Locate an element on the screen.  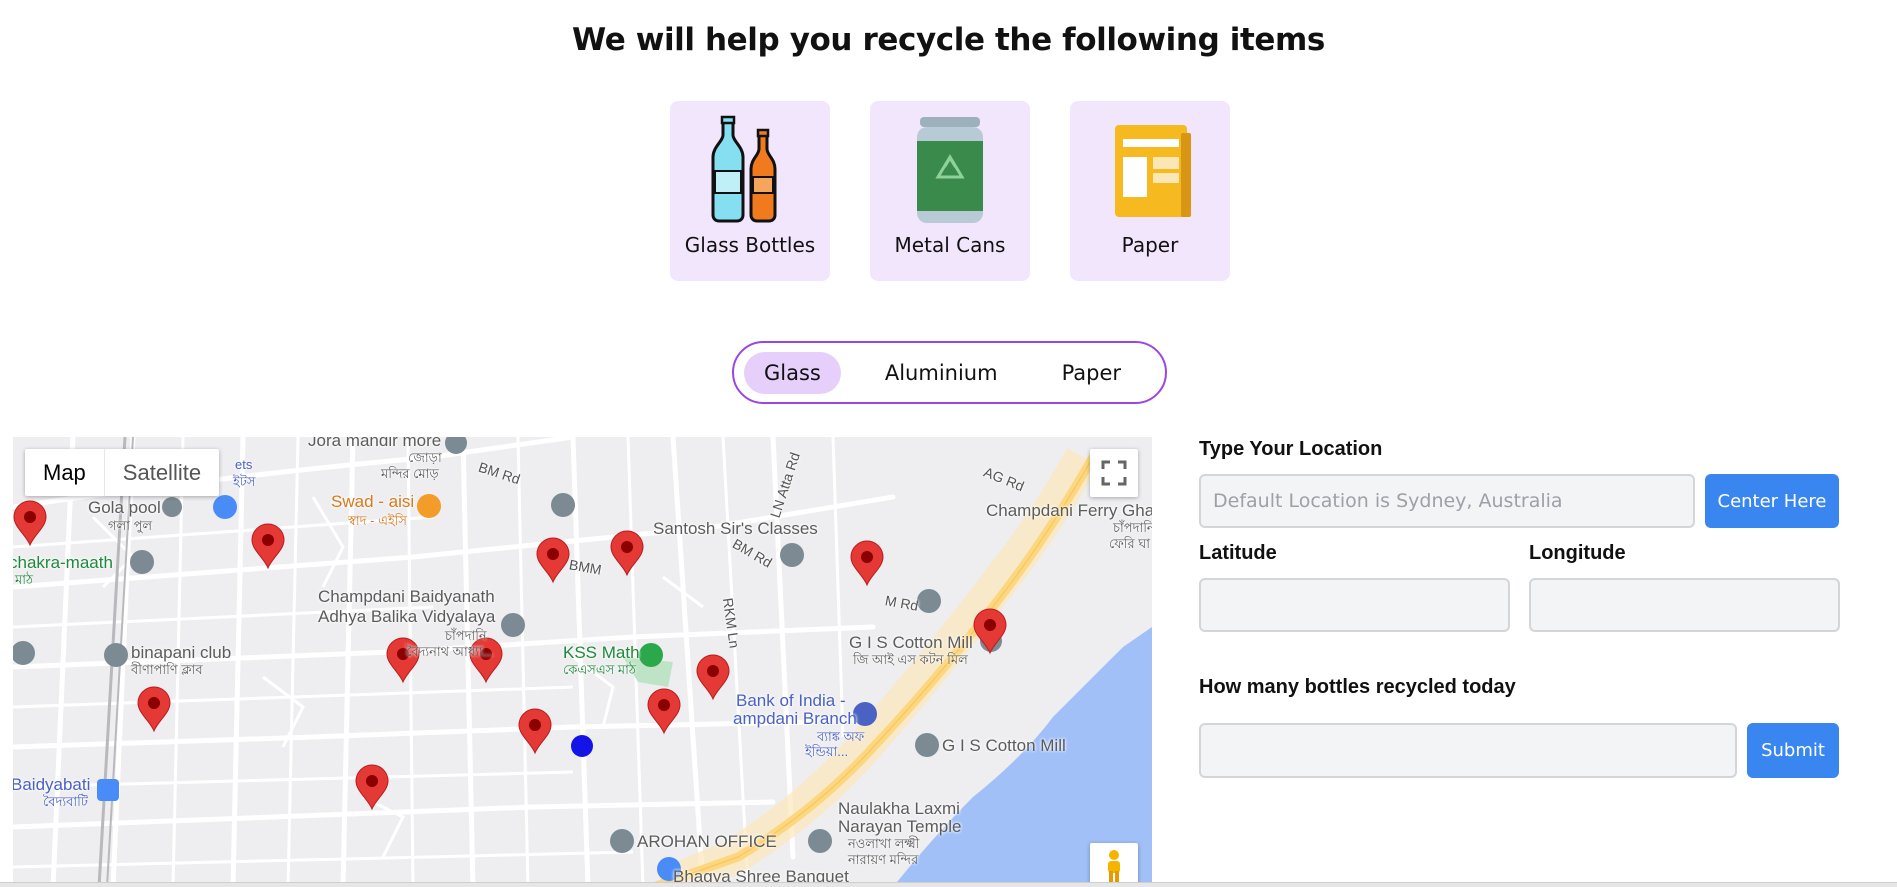
map-label: জি আই এস কটন মিল is located at coordinates (910, 659).